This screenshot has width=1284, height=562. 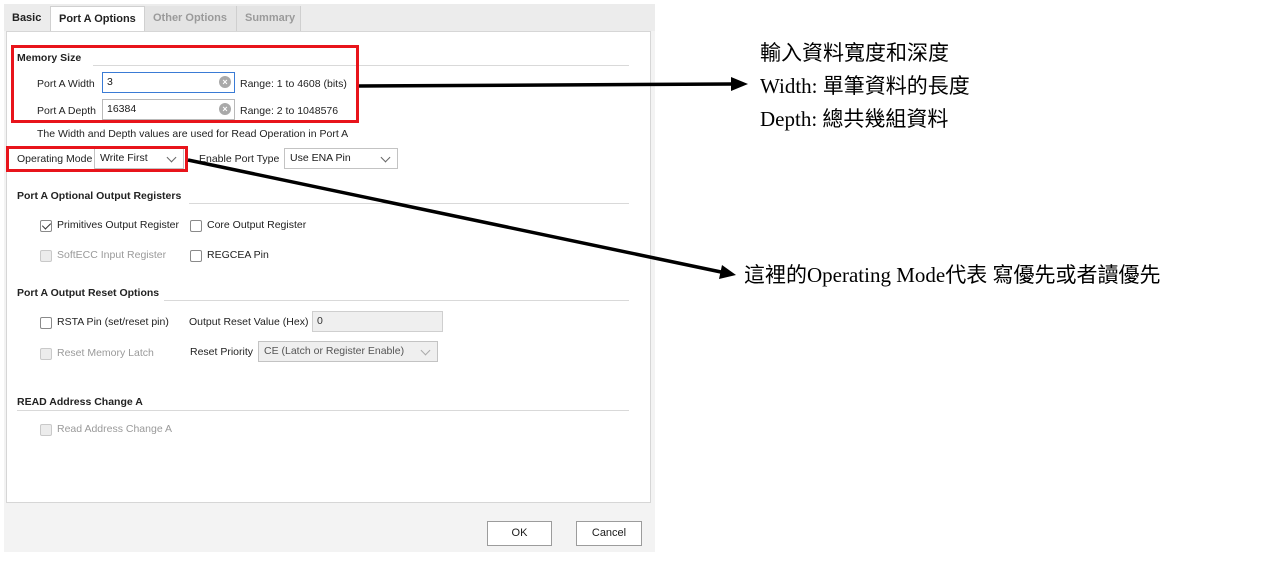 What do you see at coordinates (854, 53) in the screenshot?
I see `memory-note-line1: 輸入資料寬度和深度` at bounding box center [854, 53].